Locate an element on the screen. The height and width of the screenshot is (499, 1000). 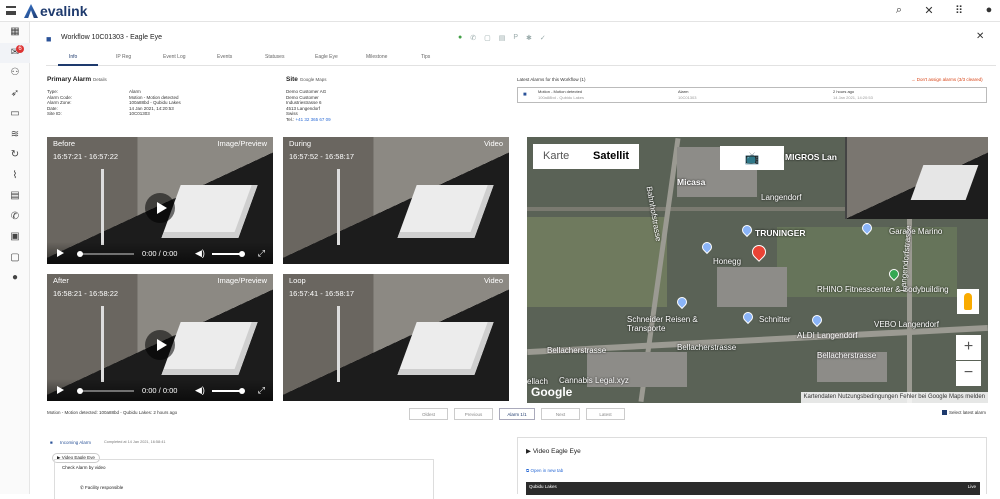
close-icon: ✕ is located at coordinates (980, 36).